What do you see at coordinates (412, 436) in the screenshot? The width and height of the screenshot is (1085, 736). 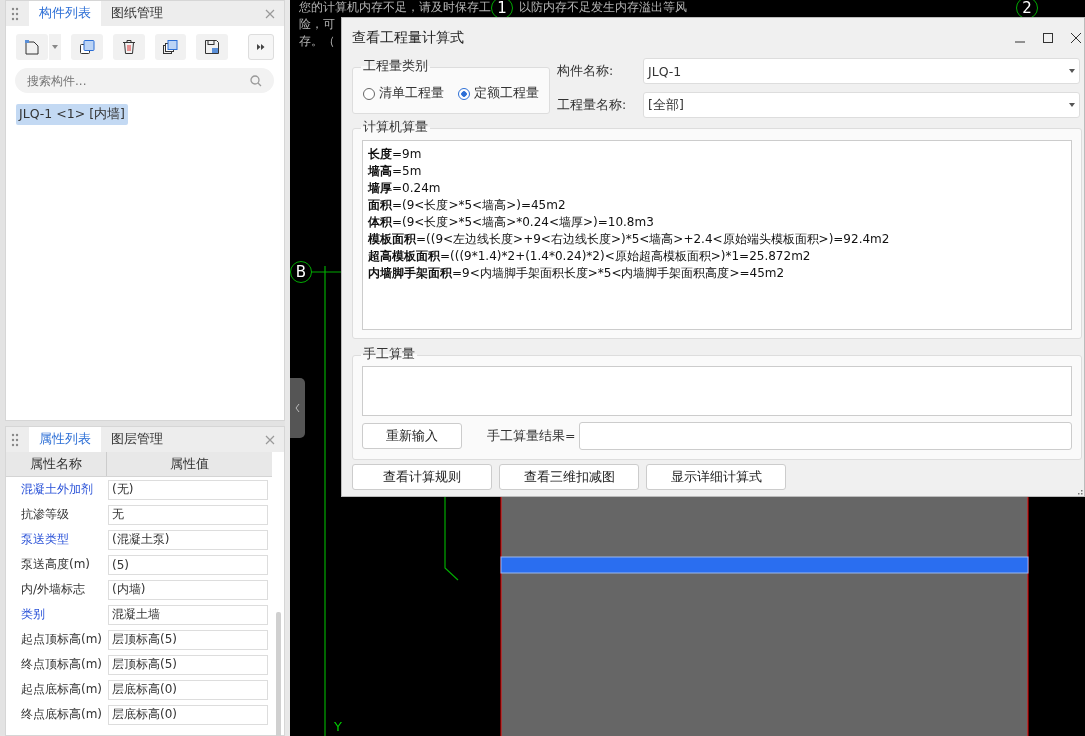 I see `reset-button: 重新输入` at bounding box center [412, 436].